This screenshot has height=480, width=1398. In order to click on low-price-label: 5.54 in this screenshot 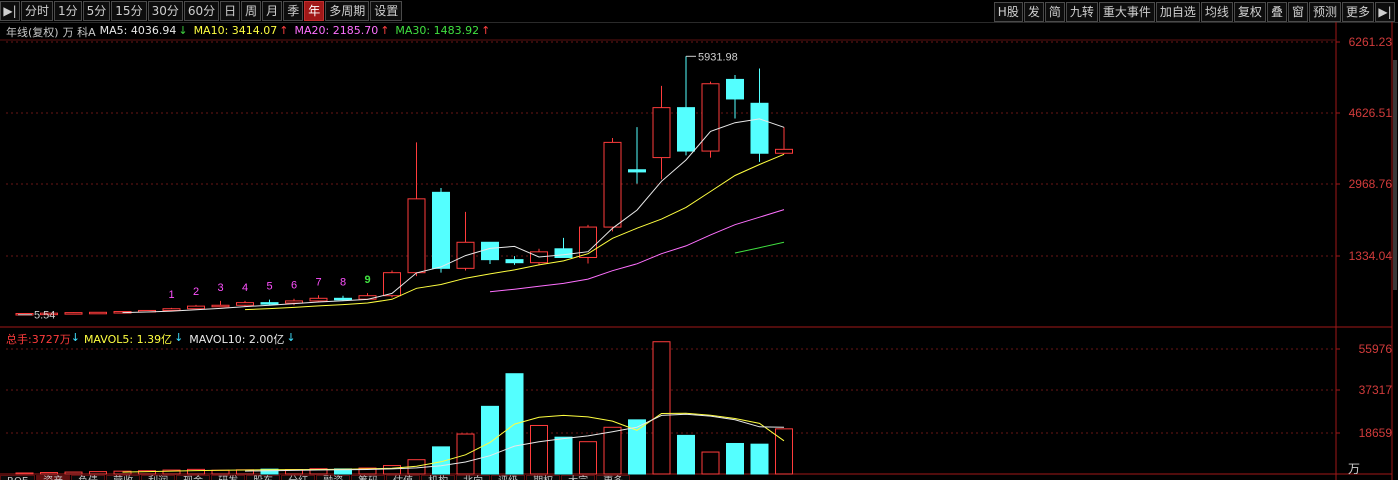, I will do `click(44, 316)`.